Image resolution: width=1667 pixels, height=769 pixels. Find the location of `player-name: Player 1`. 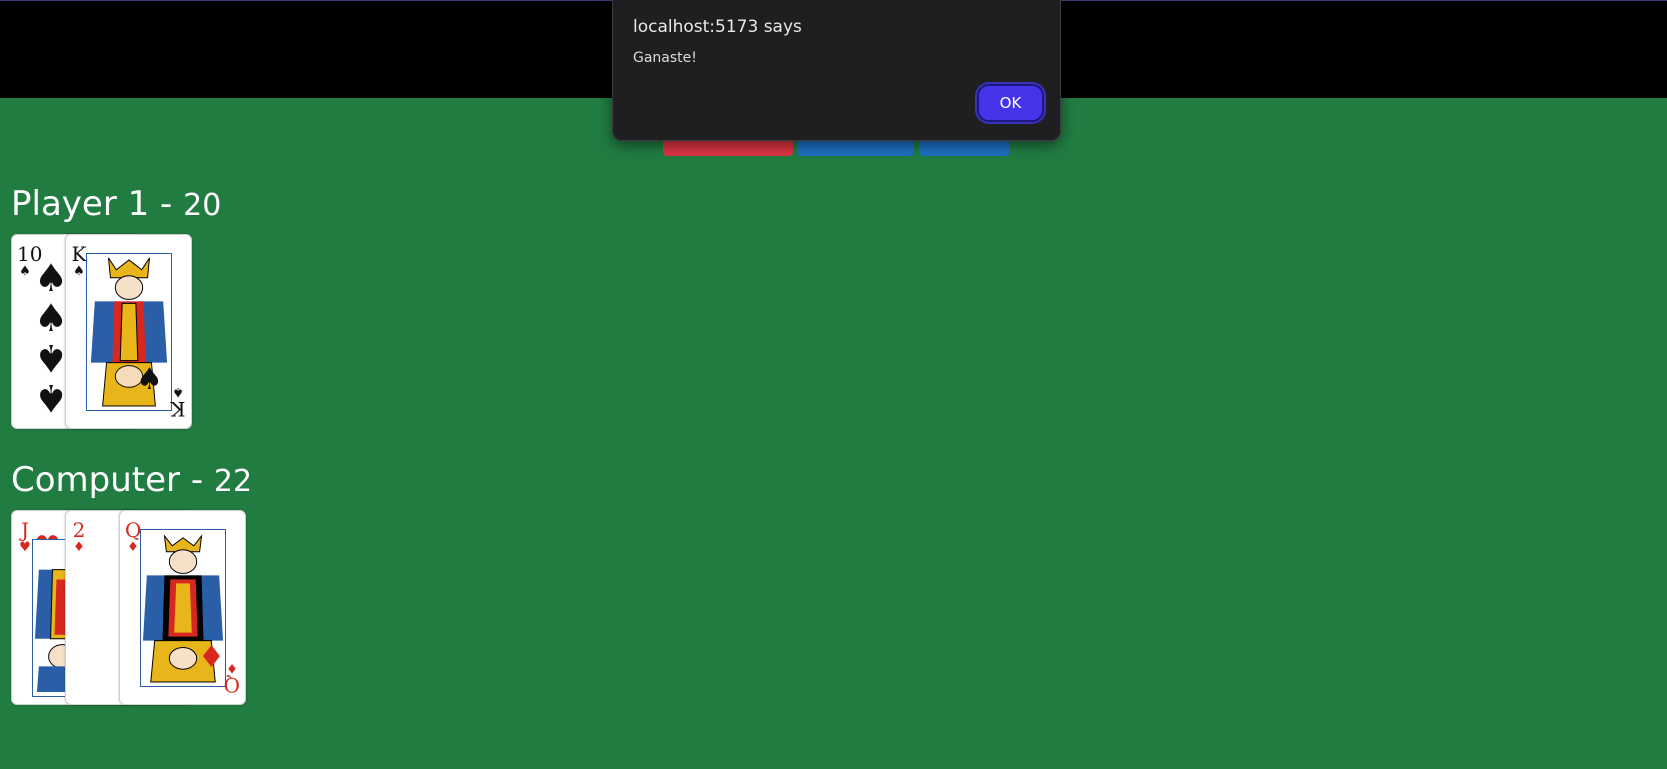

player-name: Player 1 is located at coordinates (80, 204).